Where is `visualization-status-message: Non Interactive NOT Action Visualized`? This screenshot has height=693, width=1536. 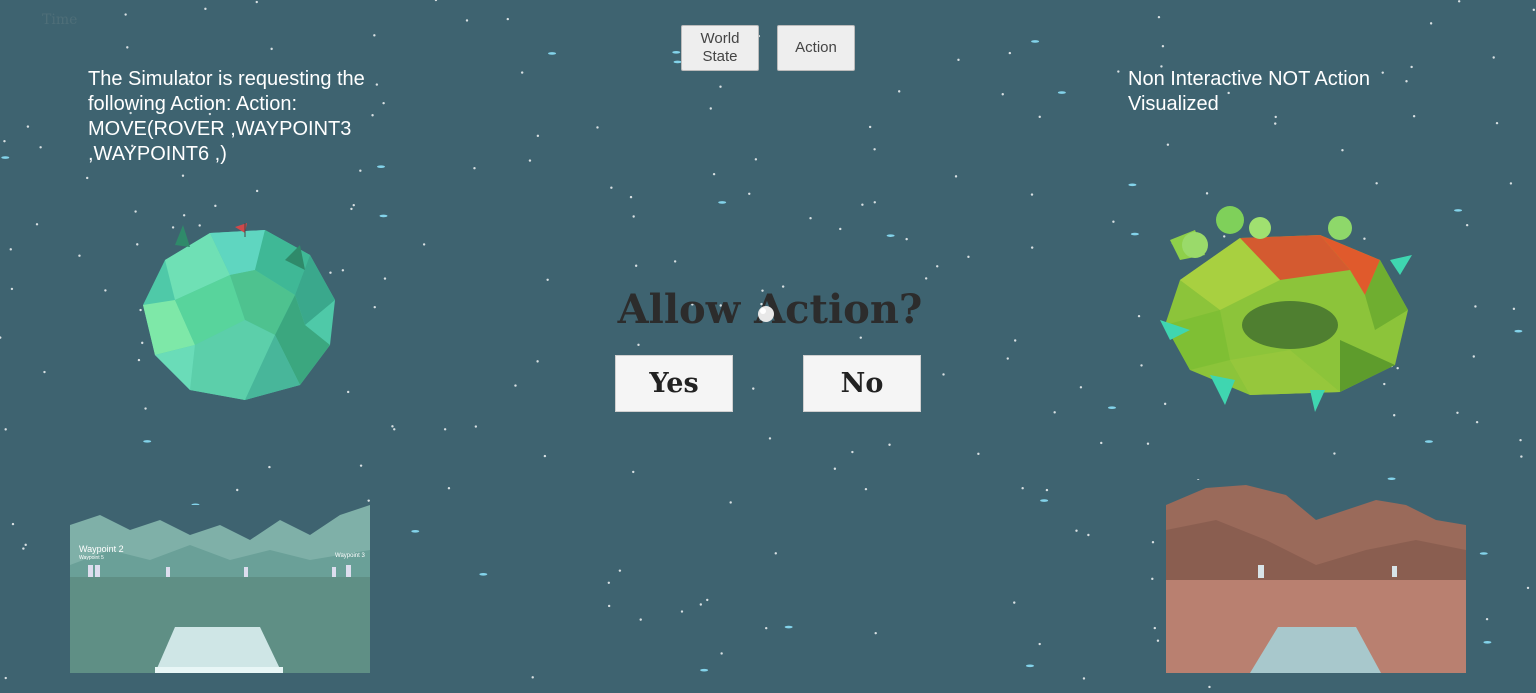 visualization-status-message: Non Interactive NOT Action Visualized is located at coordinates (1249, 91).